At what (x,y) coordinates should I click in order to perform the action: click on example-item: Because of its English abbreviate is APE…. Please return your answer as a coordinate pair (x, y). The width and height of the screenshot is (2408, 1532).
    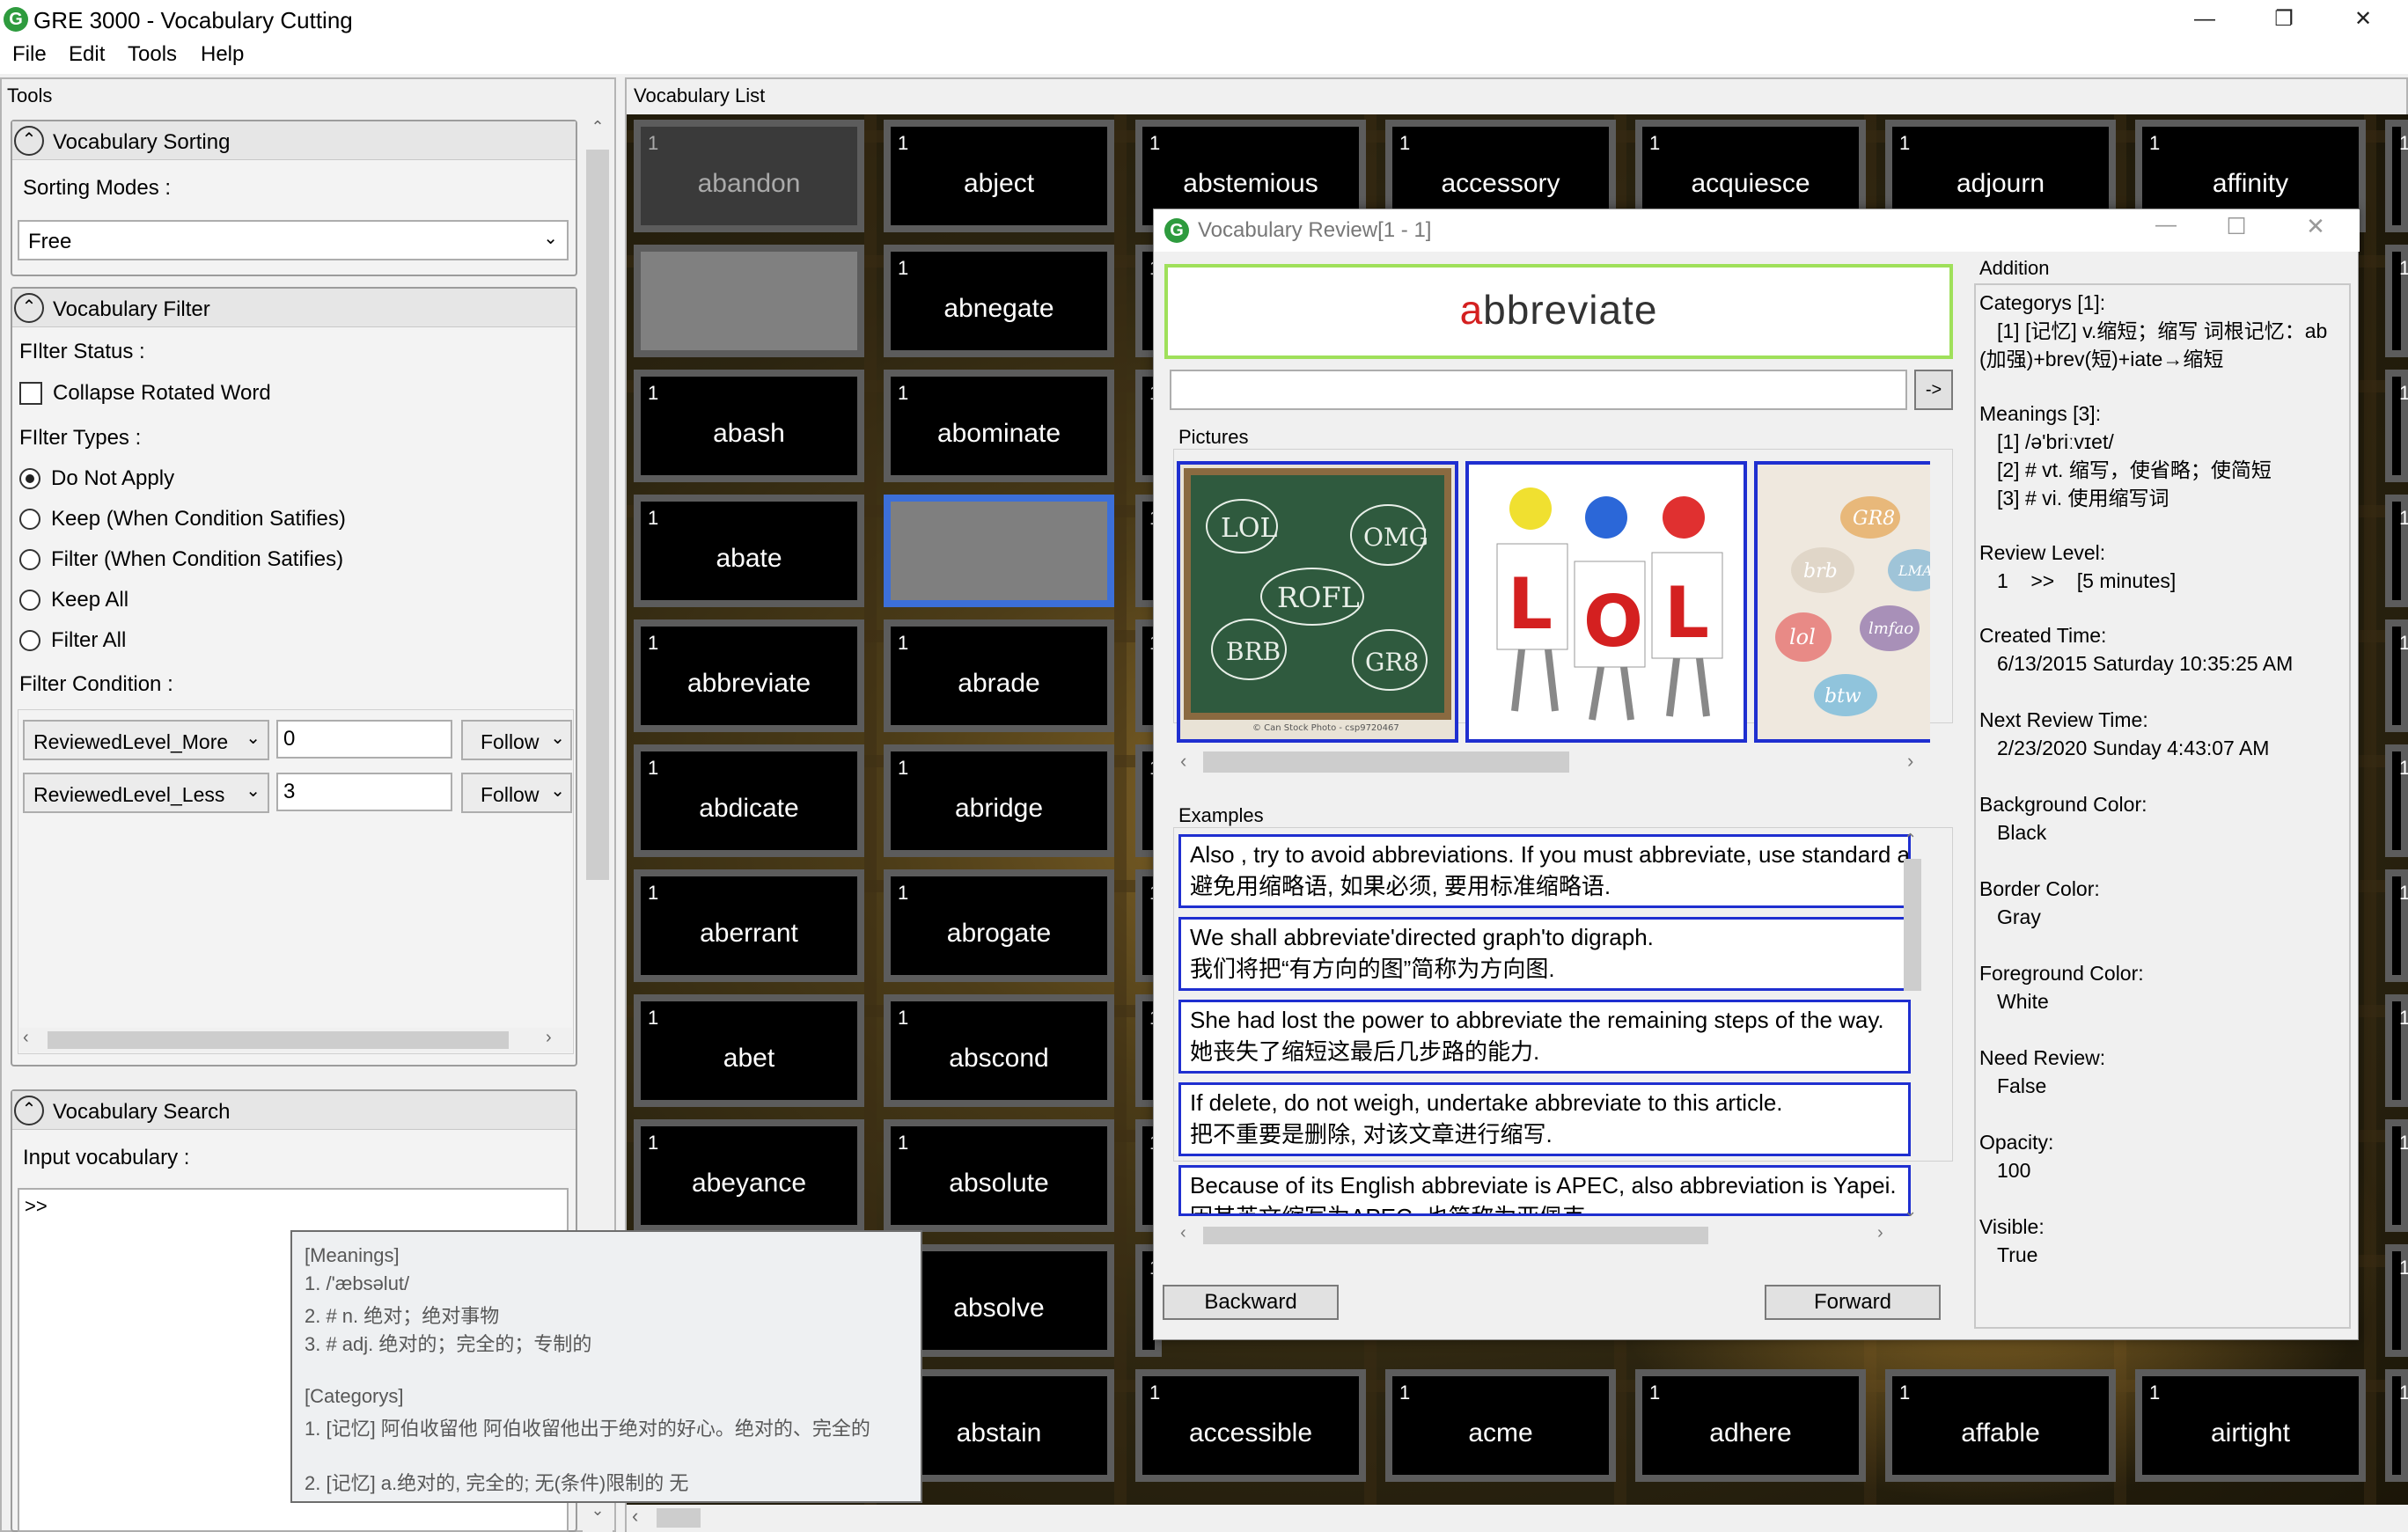
    Looking at the image, I should click on (1544, 1190).